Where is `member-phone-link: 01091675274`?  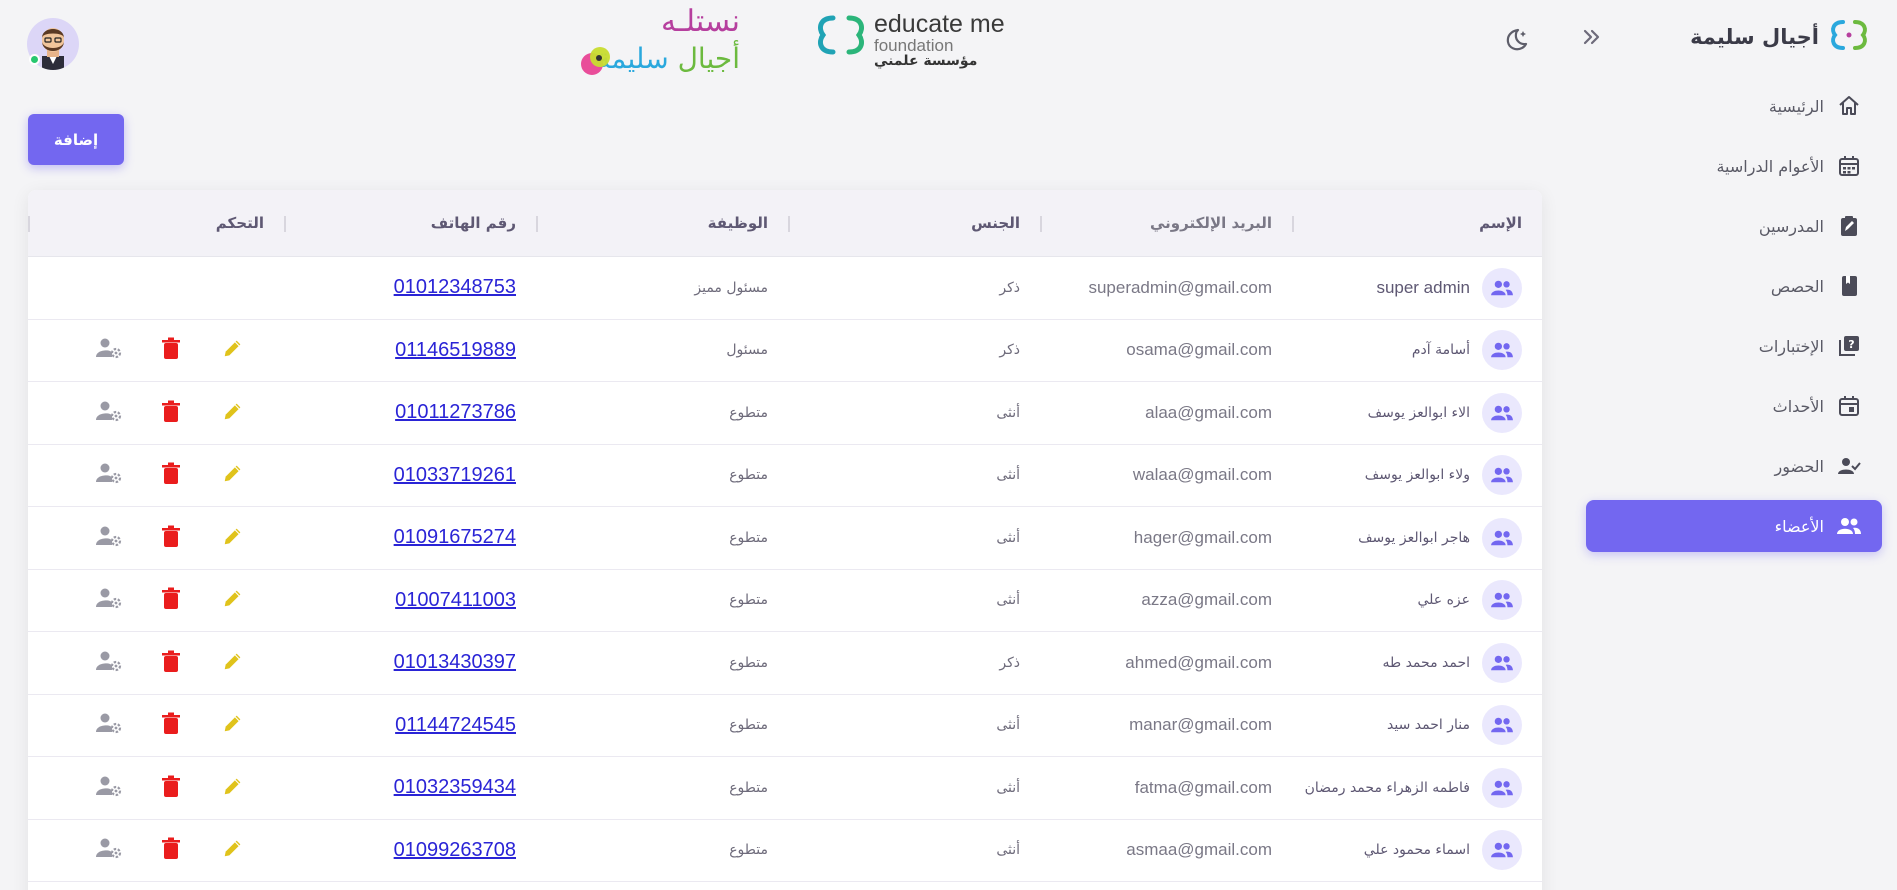
member-phone-link: 01091675274 is located at coordinates (455, 537).